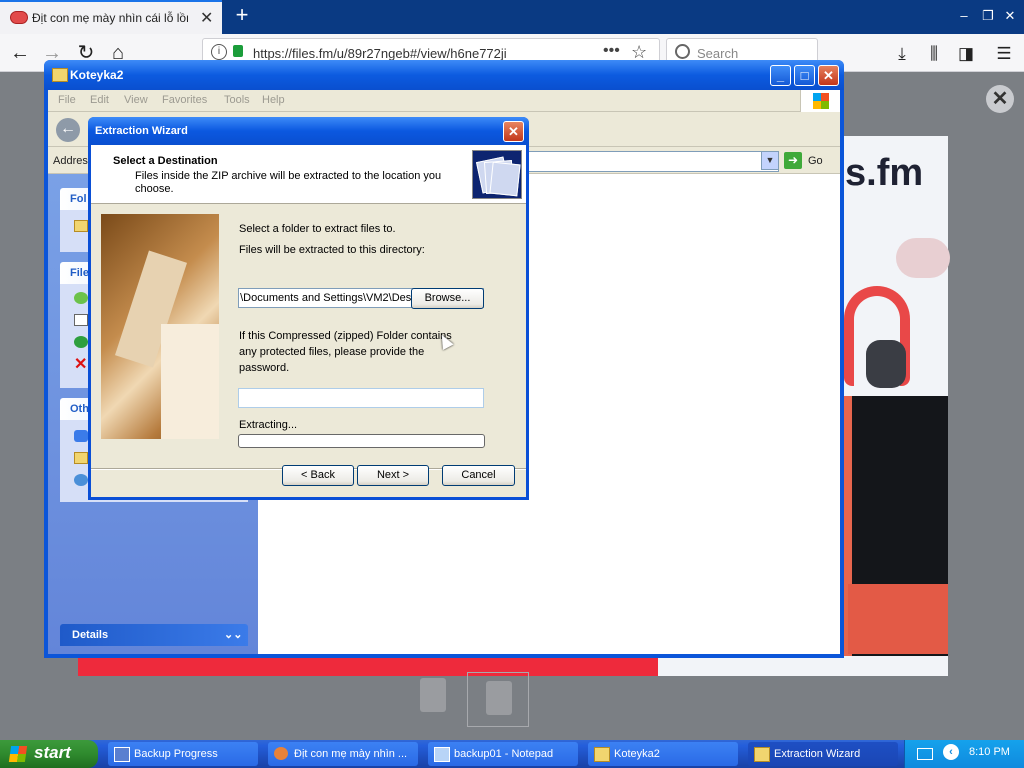 Image resolution: width=1024 pixels, height=768 pixels. Describe the element at coordinates (815, 161) in the screenshot. I see `go-label: Go` at that location.